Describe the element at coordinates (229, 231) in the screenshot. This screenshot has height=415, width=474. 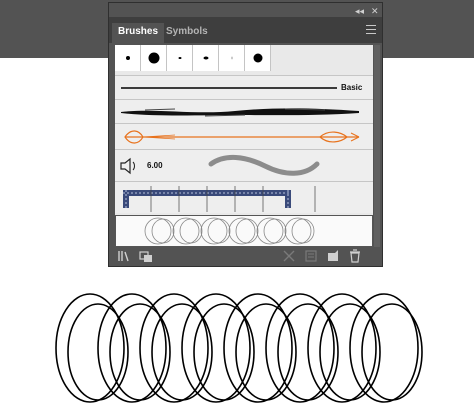
I see `loop-brush-preview` at that location.